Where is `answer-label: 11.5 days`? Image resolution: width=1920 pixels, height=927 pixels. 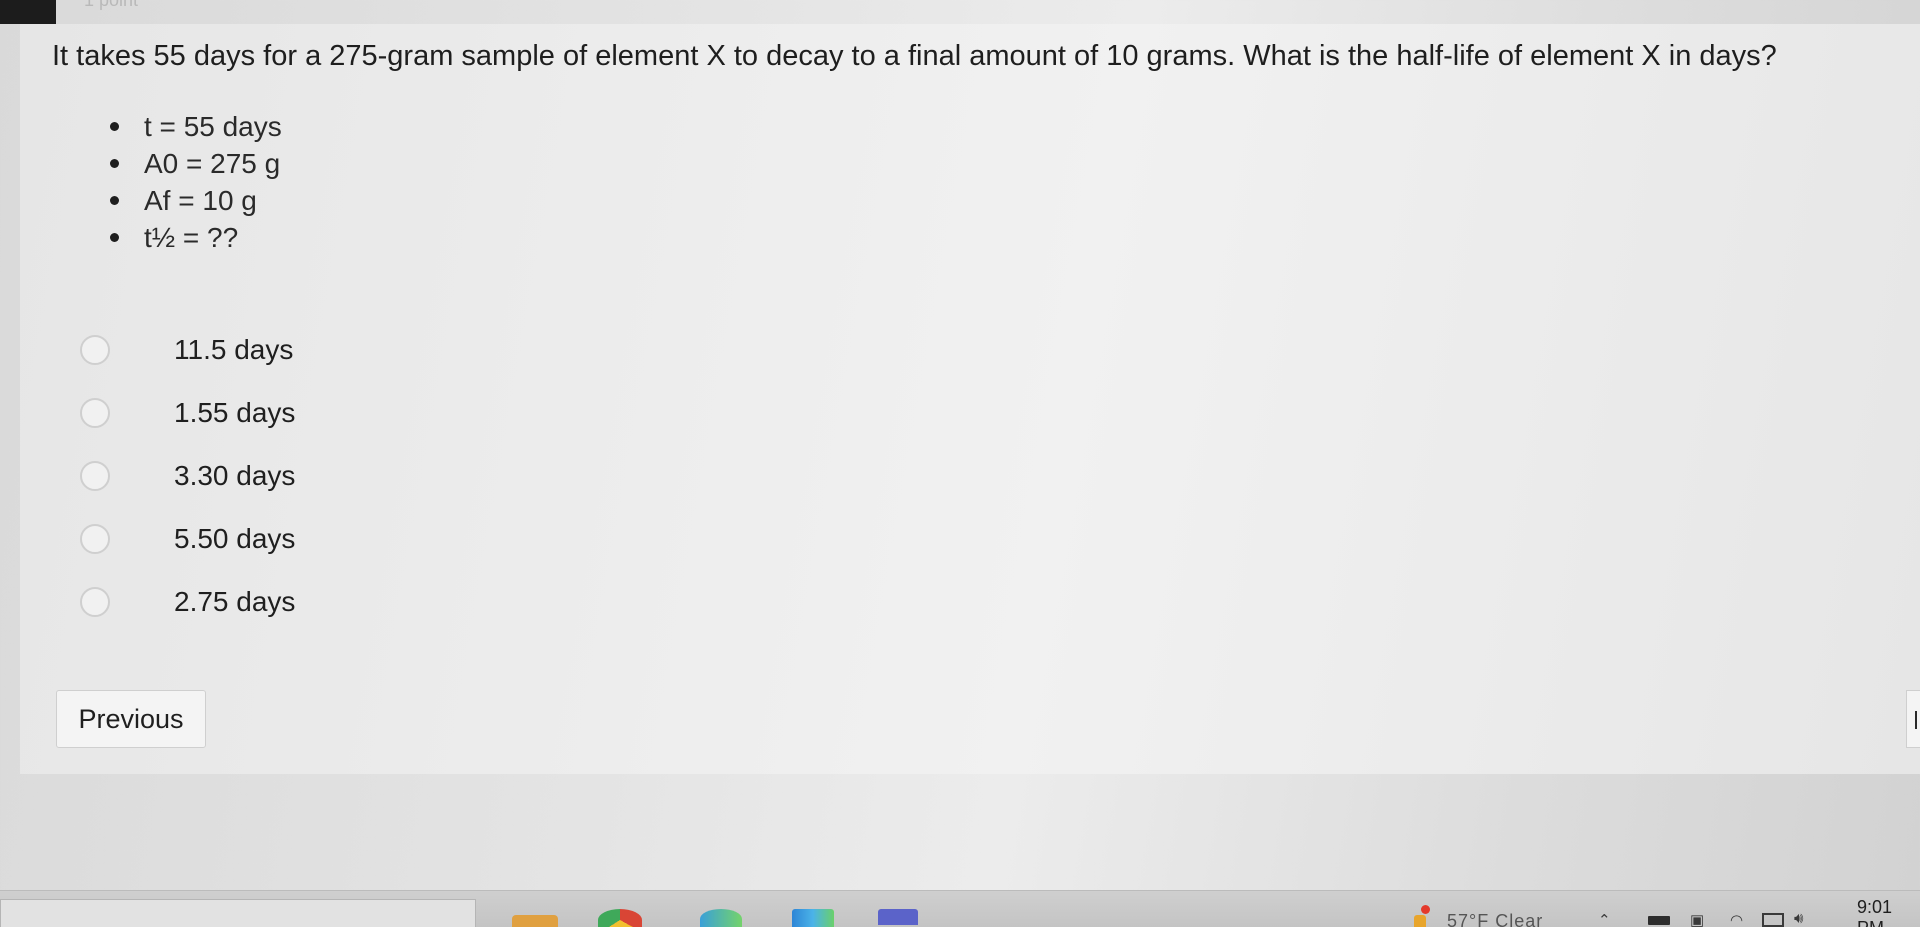 answer-label: 11.5 days is located at coordinates (233, 350).